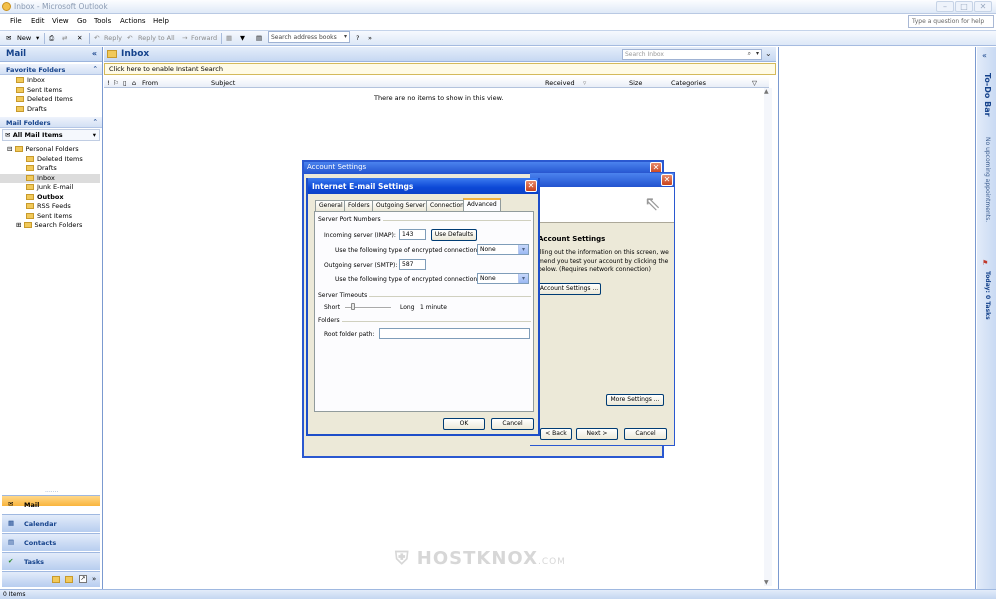  Describe the element at coordinates (754, 83) in the screenshot. I see `filter-column-icon: ▽` at that location.